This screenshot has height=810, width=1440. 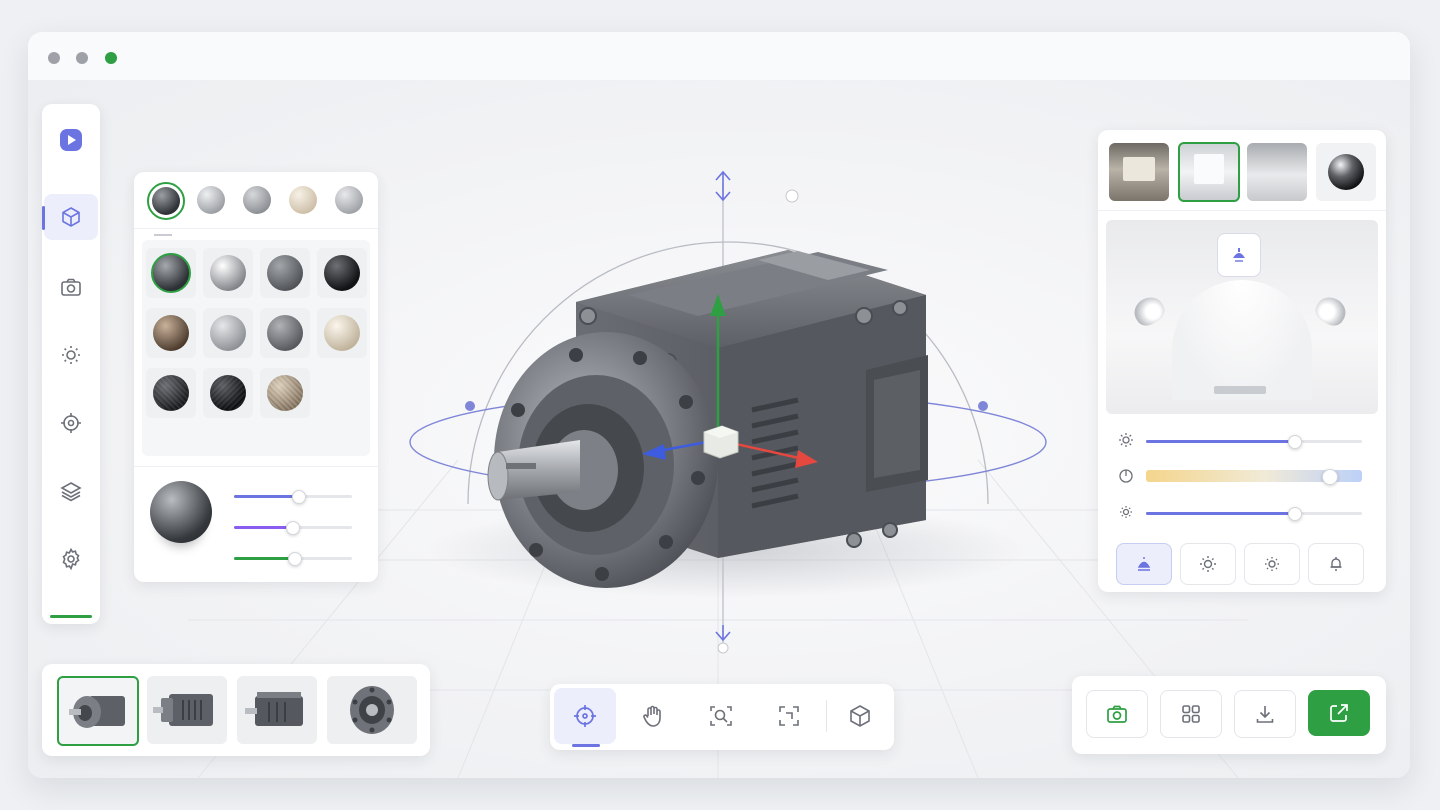 I want to click on preset-chrome-ball, so click(x=1346, y=172).